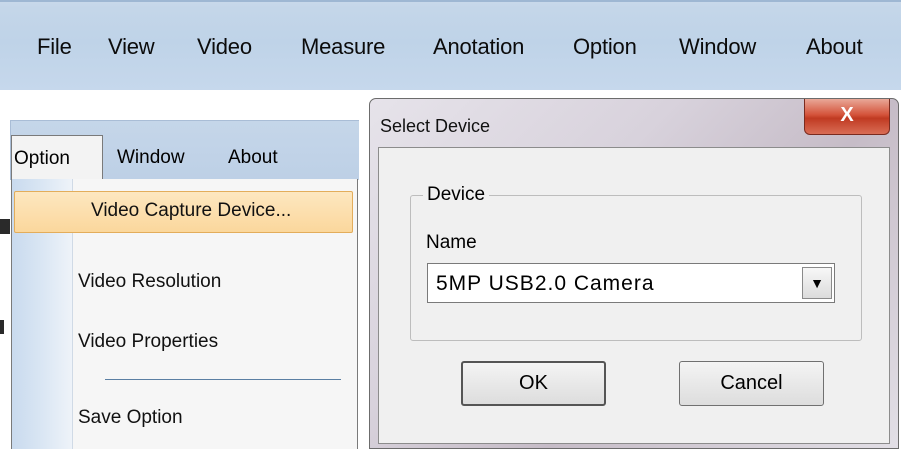  I want to click on close-icon: X, so click(847, 115).